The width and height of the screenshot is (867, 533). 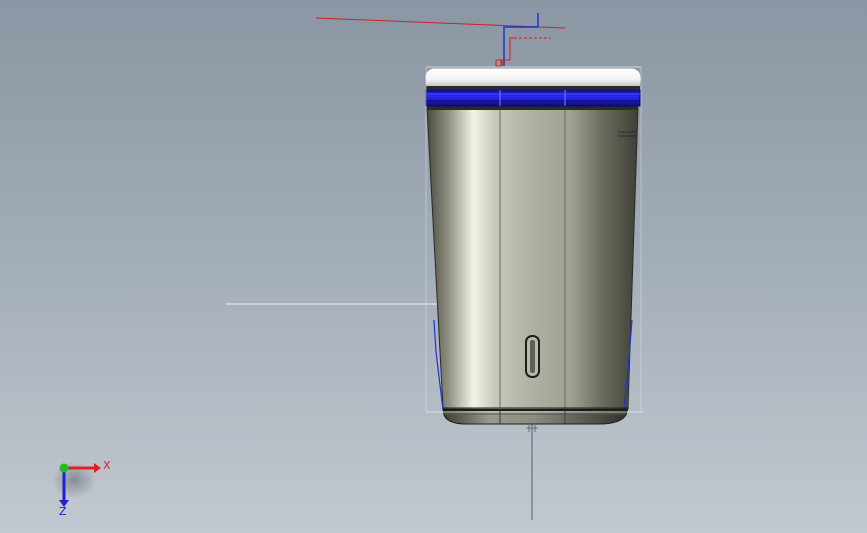 What do you see at coordinates (107, 465) in the screenshot?
I see `triad-x-label: X` at bounding box center [107, 465].